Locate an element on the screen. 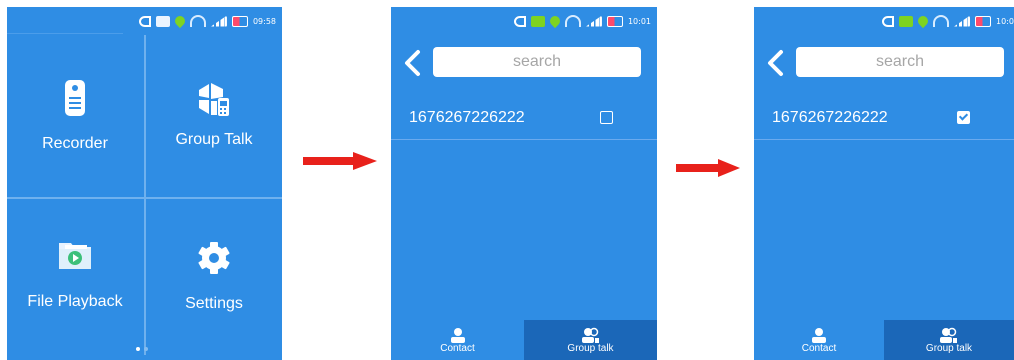 The image size is (1014, 360). recorder-icon is located at coordinates (75, 98).